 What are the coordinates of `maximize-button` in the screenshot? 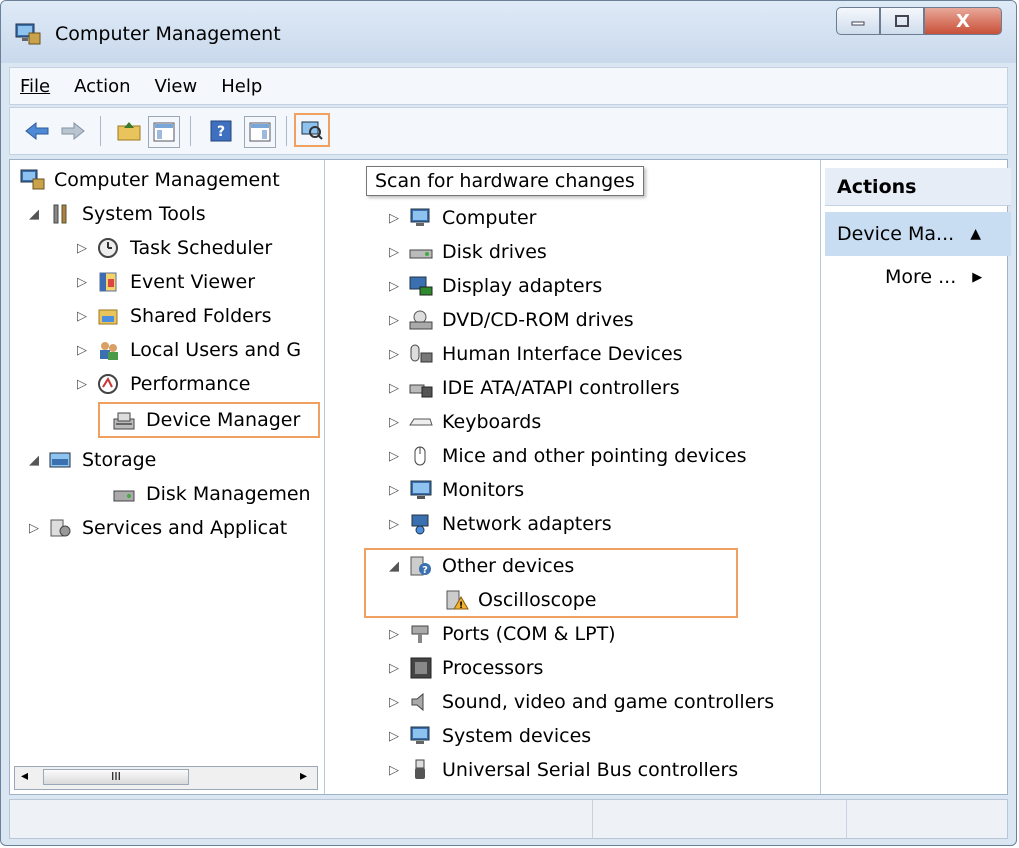 It's located at (902, 21).